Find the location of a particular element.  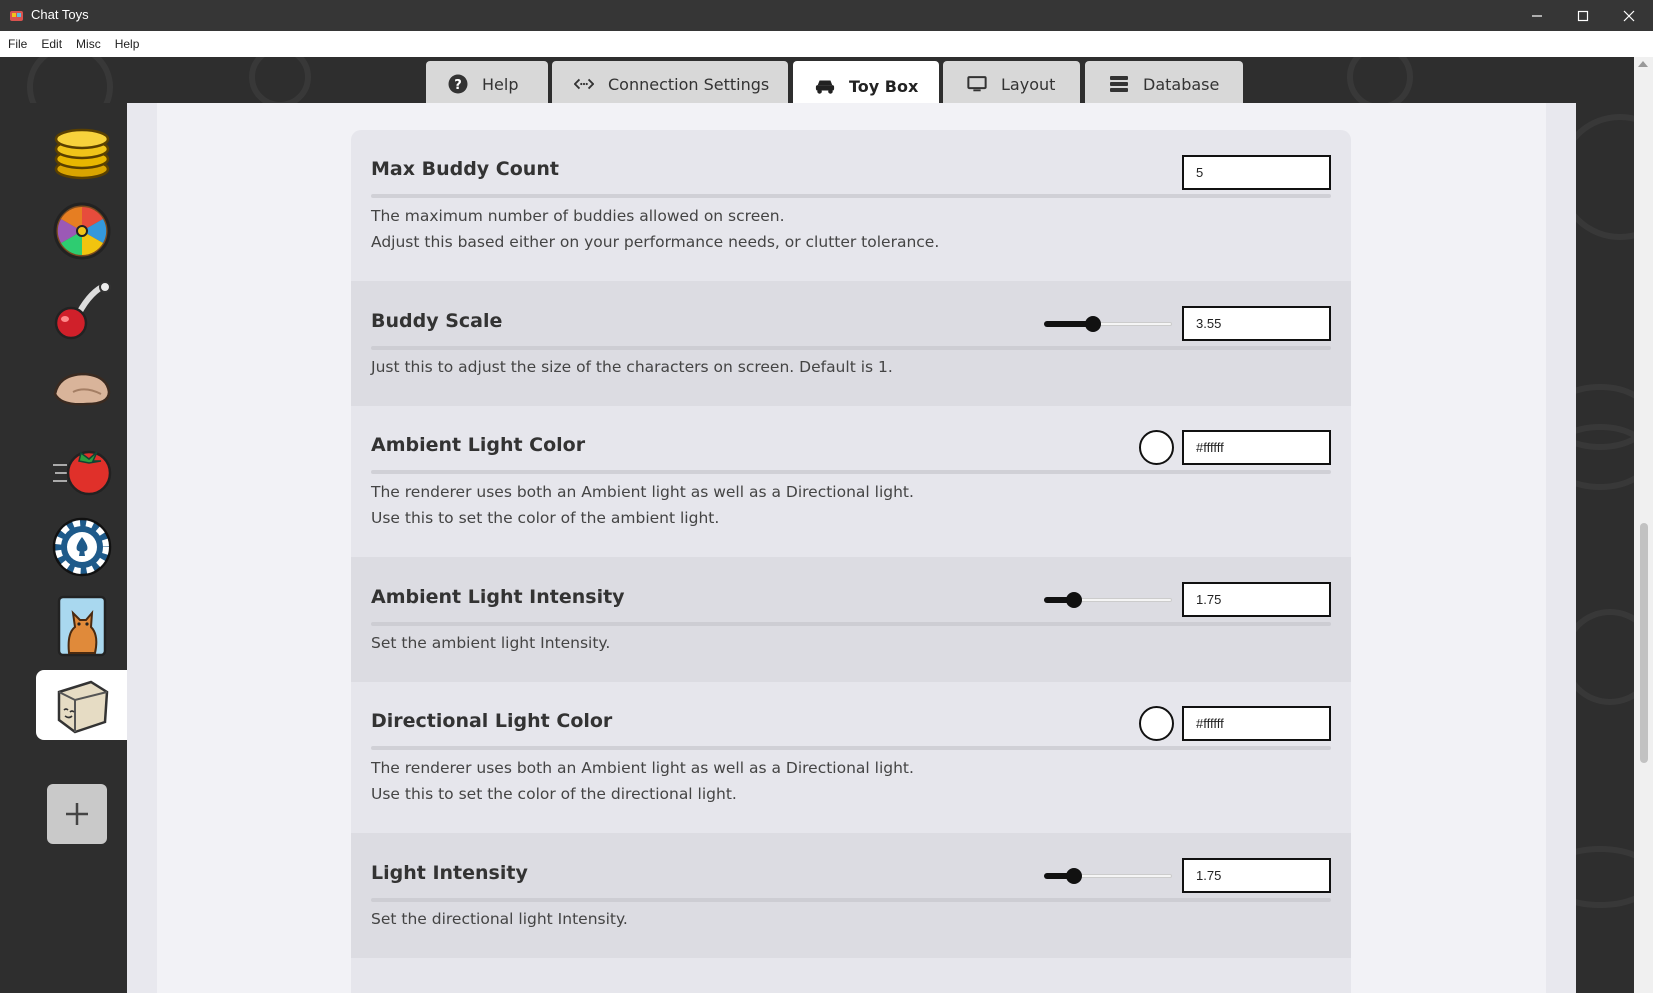

tab-connection-settings: Connection Settings is located at coordinates (670, 84).